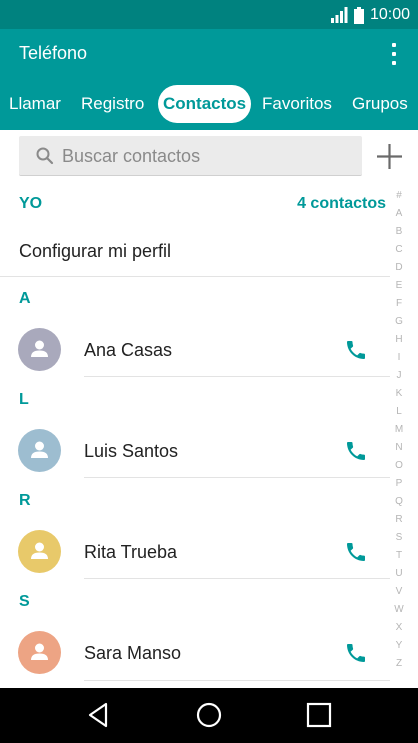  I want to click on back-icon, so click(99, 715).